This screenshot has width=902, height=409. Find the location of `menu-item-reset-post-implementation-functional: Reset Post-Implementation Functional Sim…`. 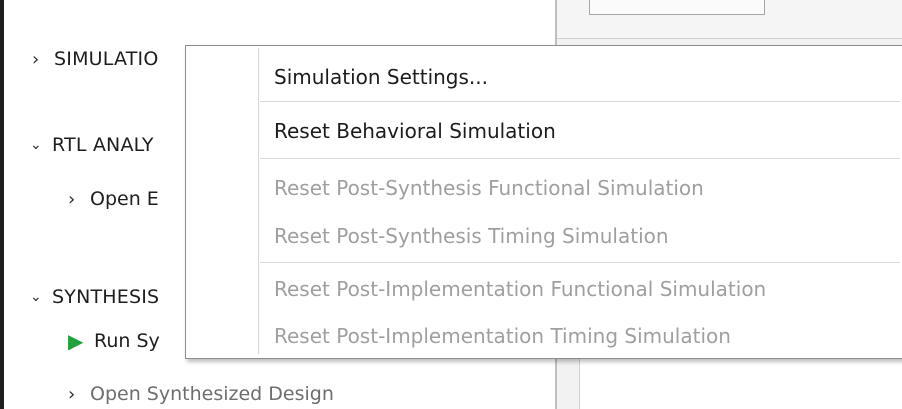

menu-item-reset-post-implementation-functional: Reset Post-Implementation Functional Sim… is located at coordinates (520, 289).